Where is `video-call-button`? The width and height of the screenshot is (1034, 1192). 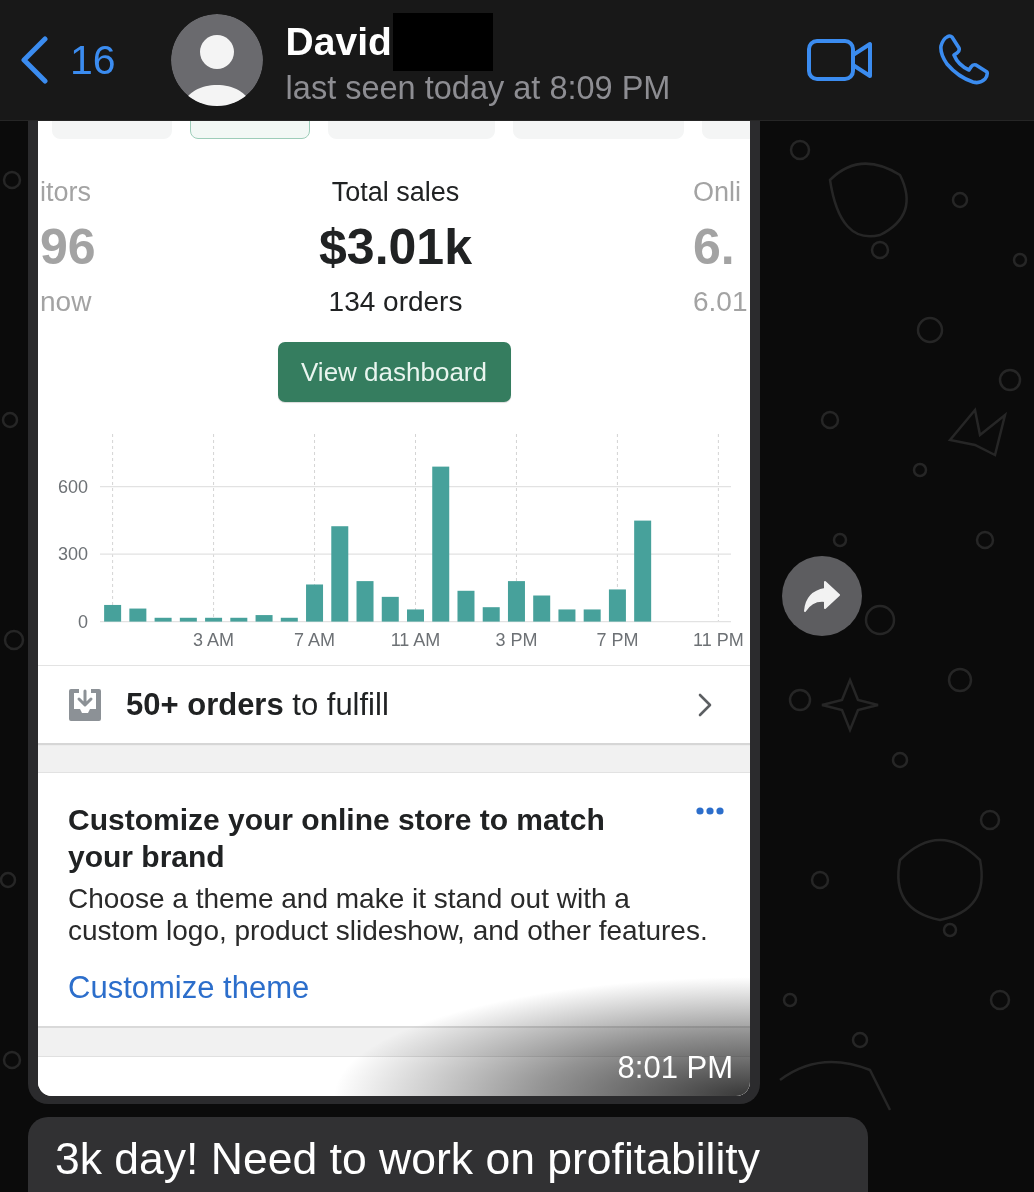 video-call-button is located at coordinates (840, 60).